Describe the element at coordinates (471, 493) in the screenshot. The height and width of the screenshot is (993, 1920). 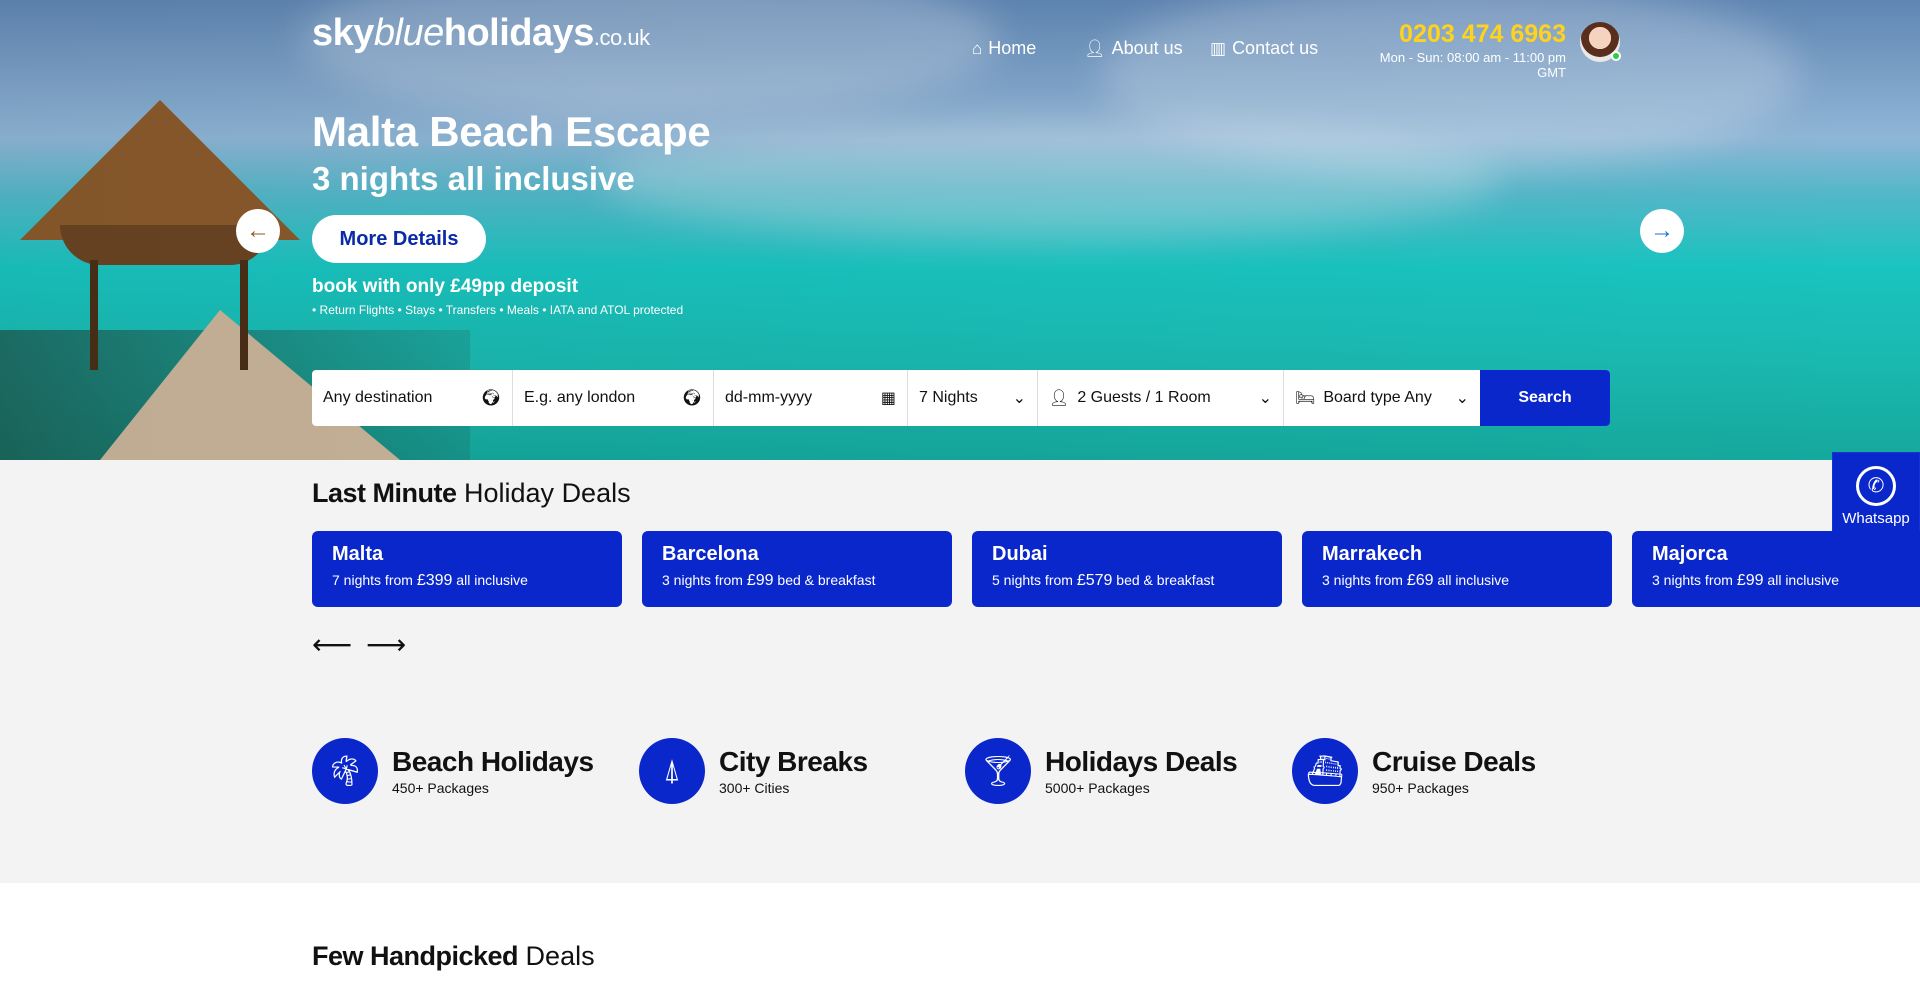
I see `last-minute-title: Last Minute Holiday Deals` at that location.